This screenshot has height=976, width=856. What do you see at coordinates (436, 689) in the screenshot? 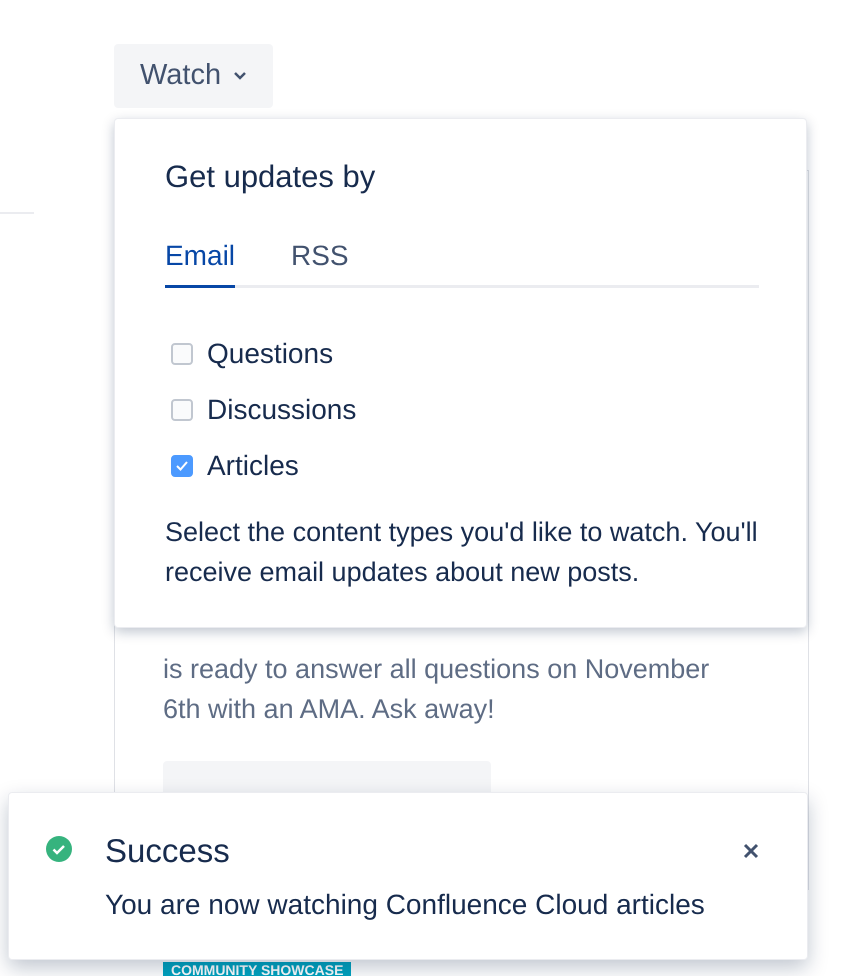
I see `card-description: is ready to answer all questions on November 6th with an AMA. Ask away!` at bounding box center [436, 689].